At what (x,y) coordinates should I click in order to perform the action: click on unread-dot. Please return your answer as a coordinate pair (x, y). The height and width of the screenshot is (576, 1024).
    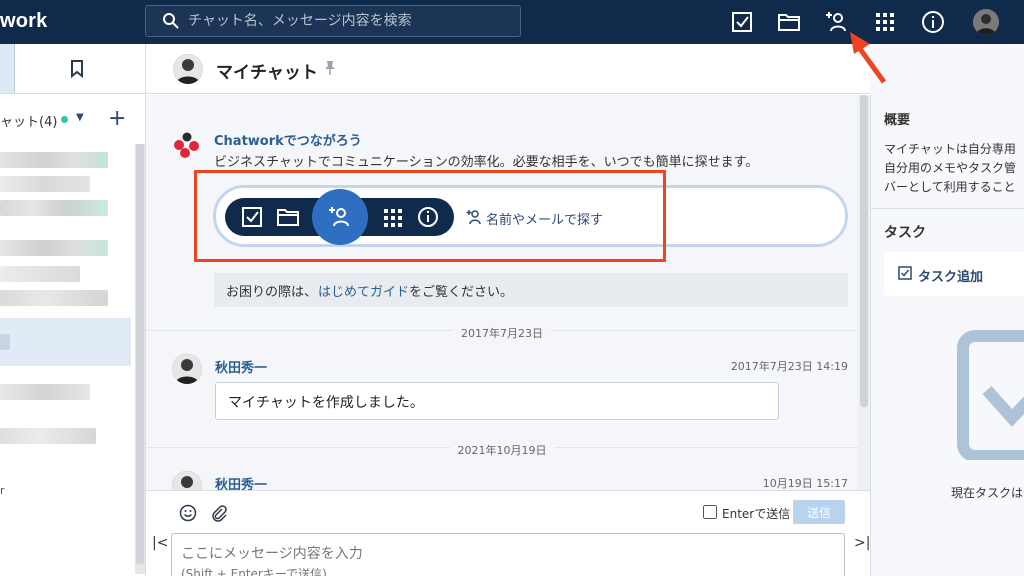
    Looking at the image, I should click on (64, 119).